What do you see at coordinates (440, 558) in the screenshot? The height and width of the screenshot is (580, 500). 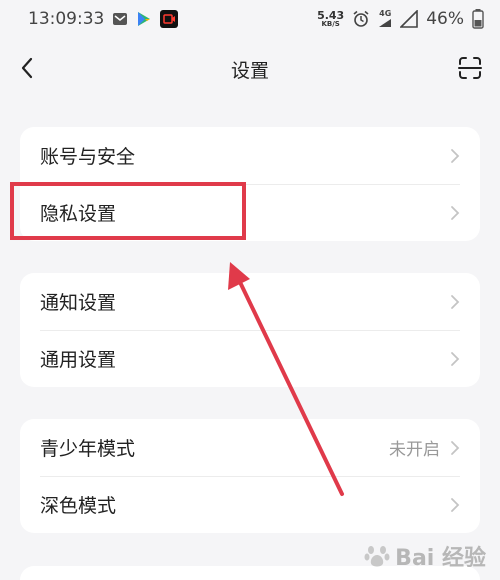 I see `watermark-text: Bai 经验` at bounding box center [440, 558].